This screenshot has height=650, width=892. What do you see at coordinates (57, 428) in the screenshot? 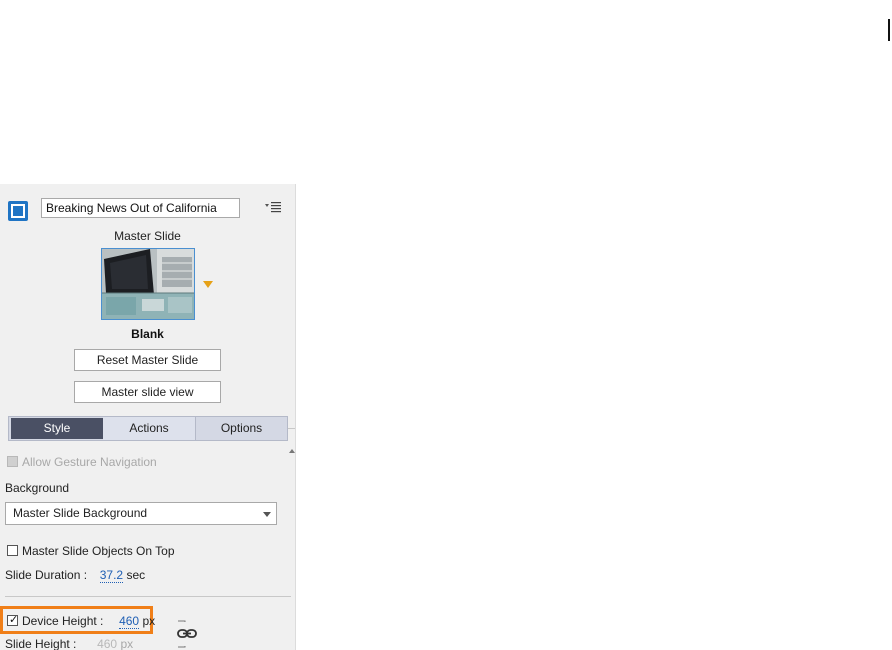
I see `tab-style: Style` at bounding box center [57, 428].